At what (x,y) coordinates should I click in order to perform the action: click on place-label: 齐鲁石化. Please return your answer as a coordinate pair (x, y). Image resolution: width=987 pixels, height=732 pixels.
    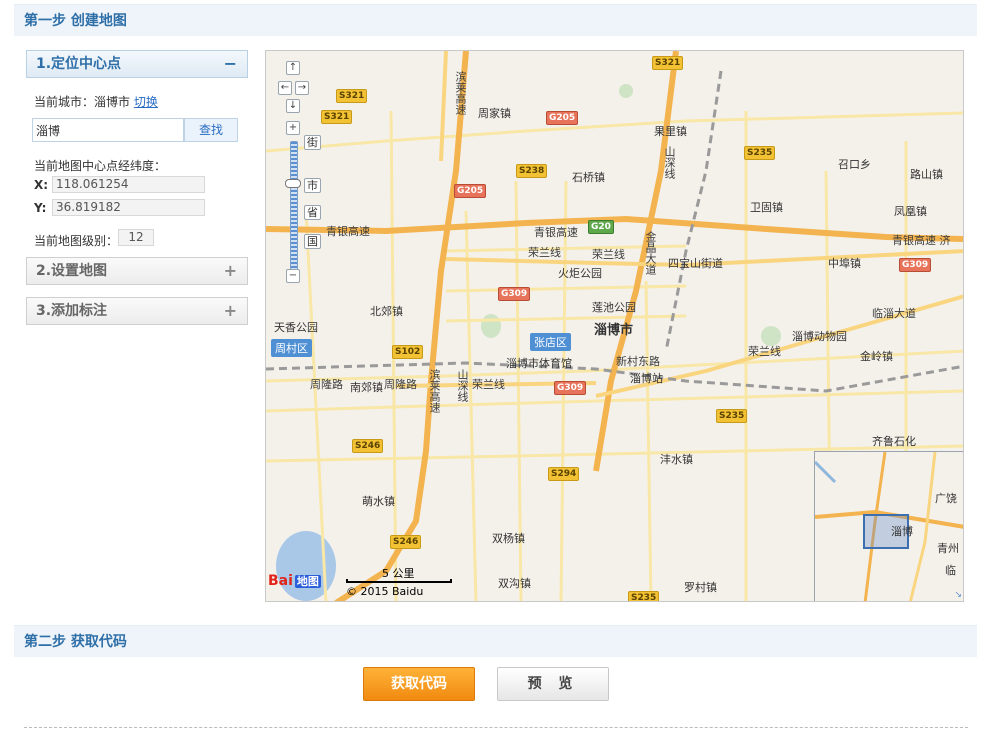
    Looking at the image, I should click on (894, 441).